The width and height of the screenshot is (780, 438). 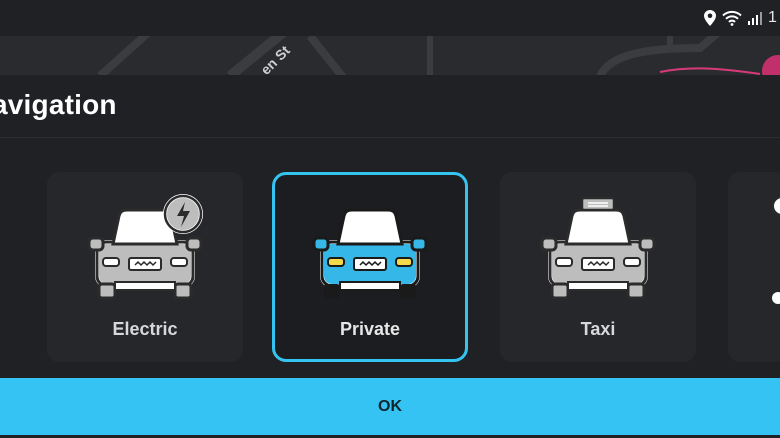 What do you see at coordinates (732, 18) in the screenshot?
I see `wifi-icon` at bounding box center [732, 18].